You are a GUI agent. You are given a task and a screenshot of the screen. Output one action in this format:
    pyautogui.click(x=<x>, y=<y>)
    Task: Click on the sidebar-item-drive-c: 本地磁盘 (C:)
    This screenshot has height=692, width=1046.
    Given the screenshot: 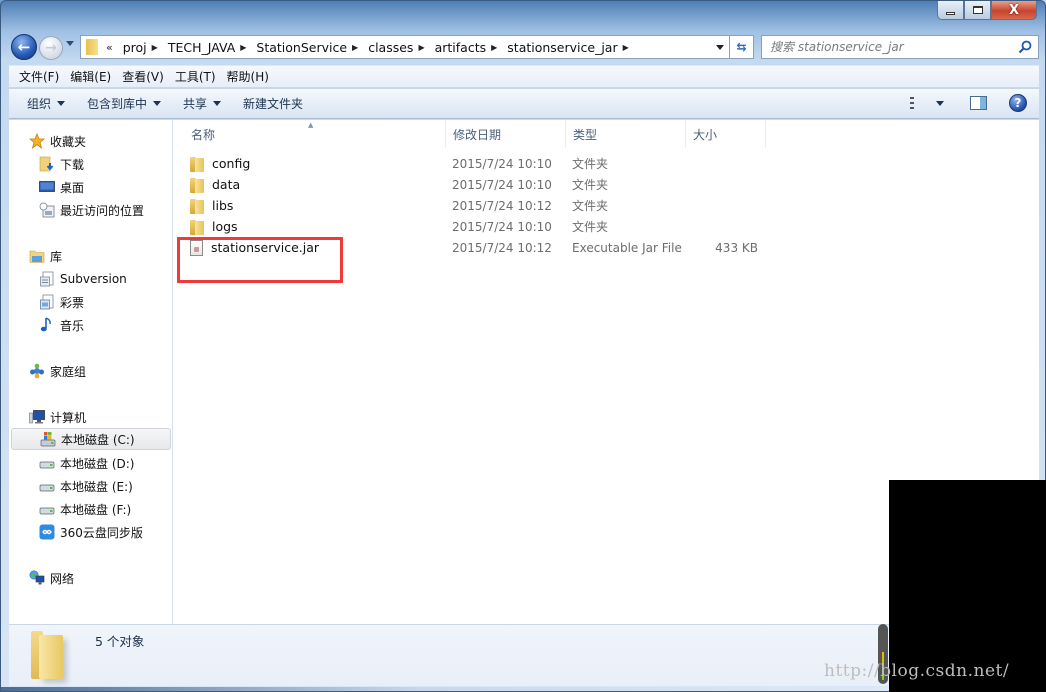 What is the action you would take?
    pyautogui.click(x=91, y=439)
    